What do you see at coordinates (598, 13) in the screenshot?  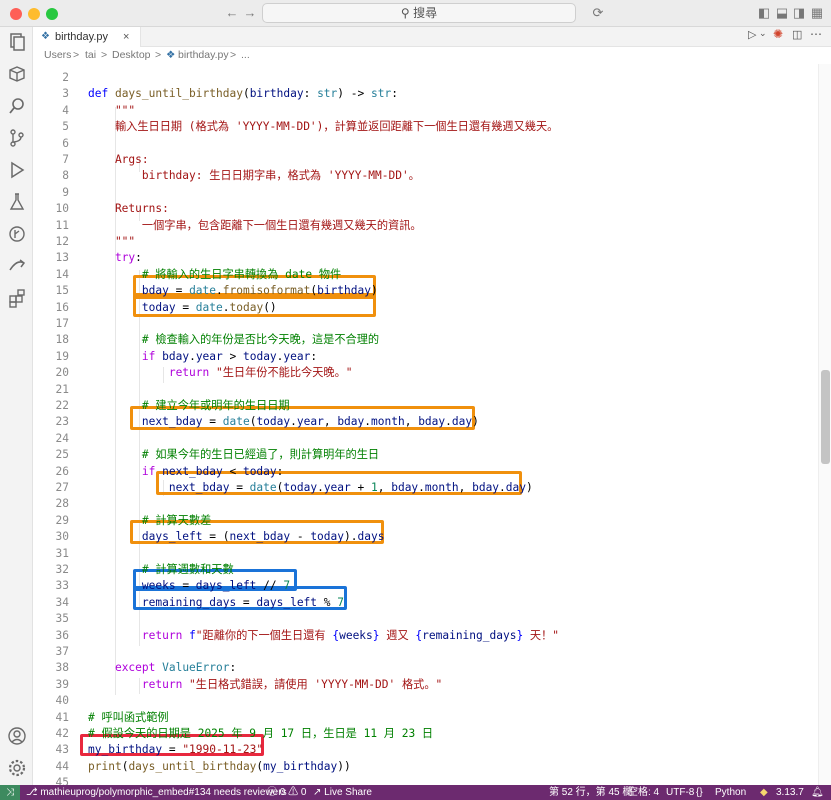 I see `copilot-icon: ⟳` at bounding box center [598, 13].